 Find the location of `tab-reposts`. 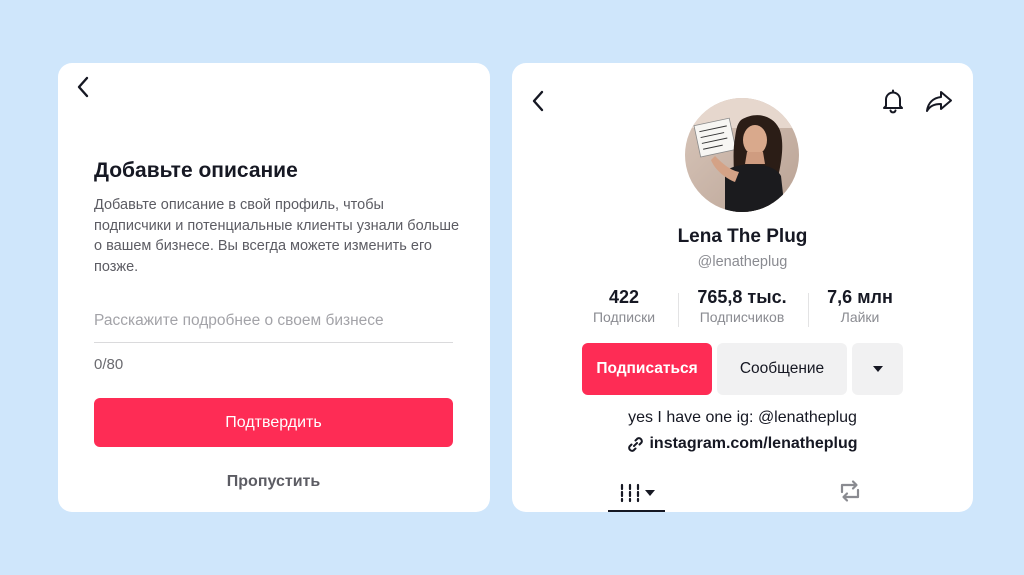

tab-reposts is located at coordinates (850, 491).